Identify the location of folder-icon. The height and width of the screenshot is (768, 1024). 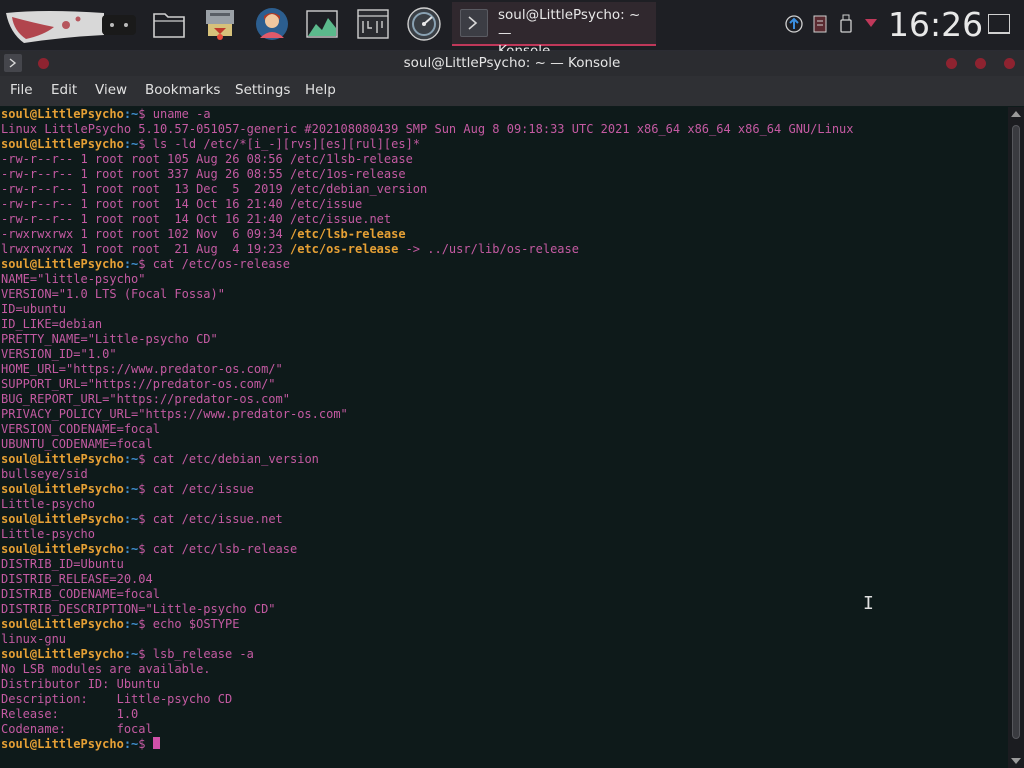
(169, 24).